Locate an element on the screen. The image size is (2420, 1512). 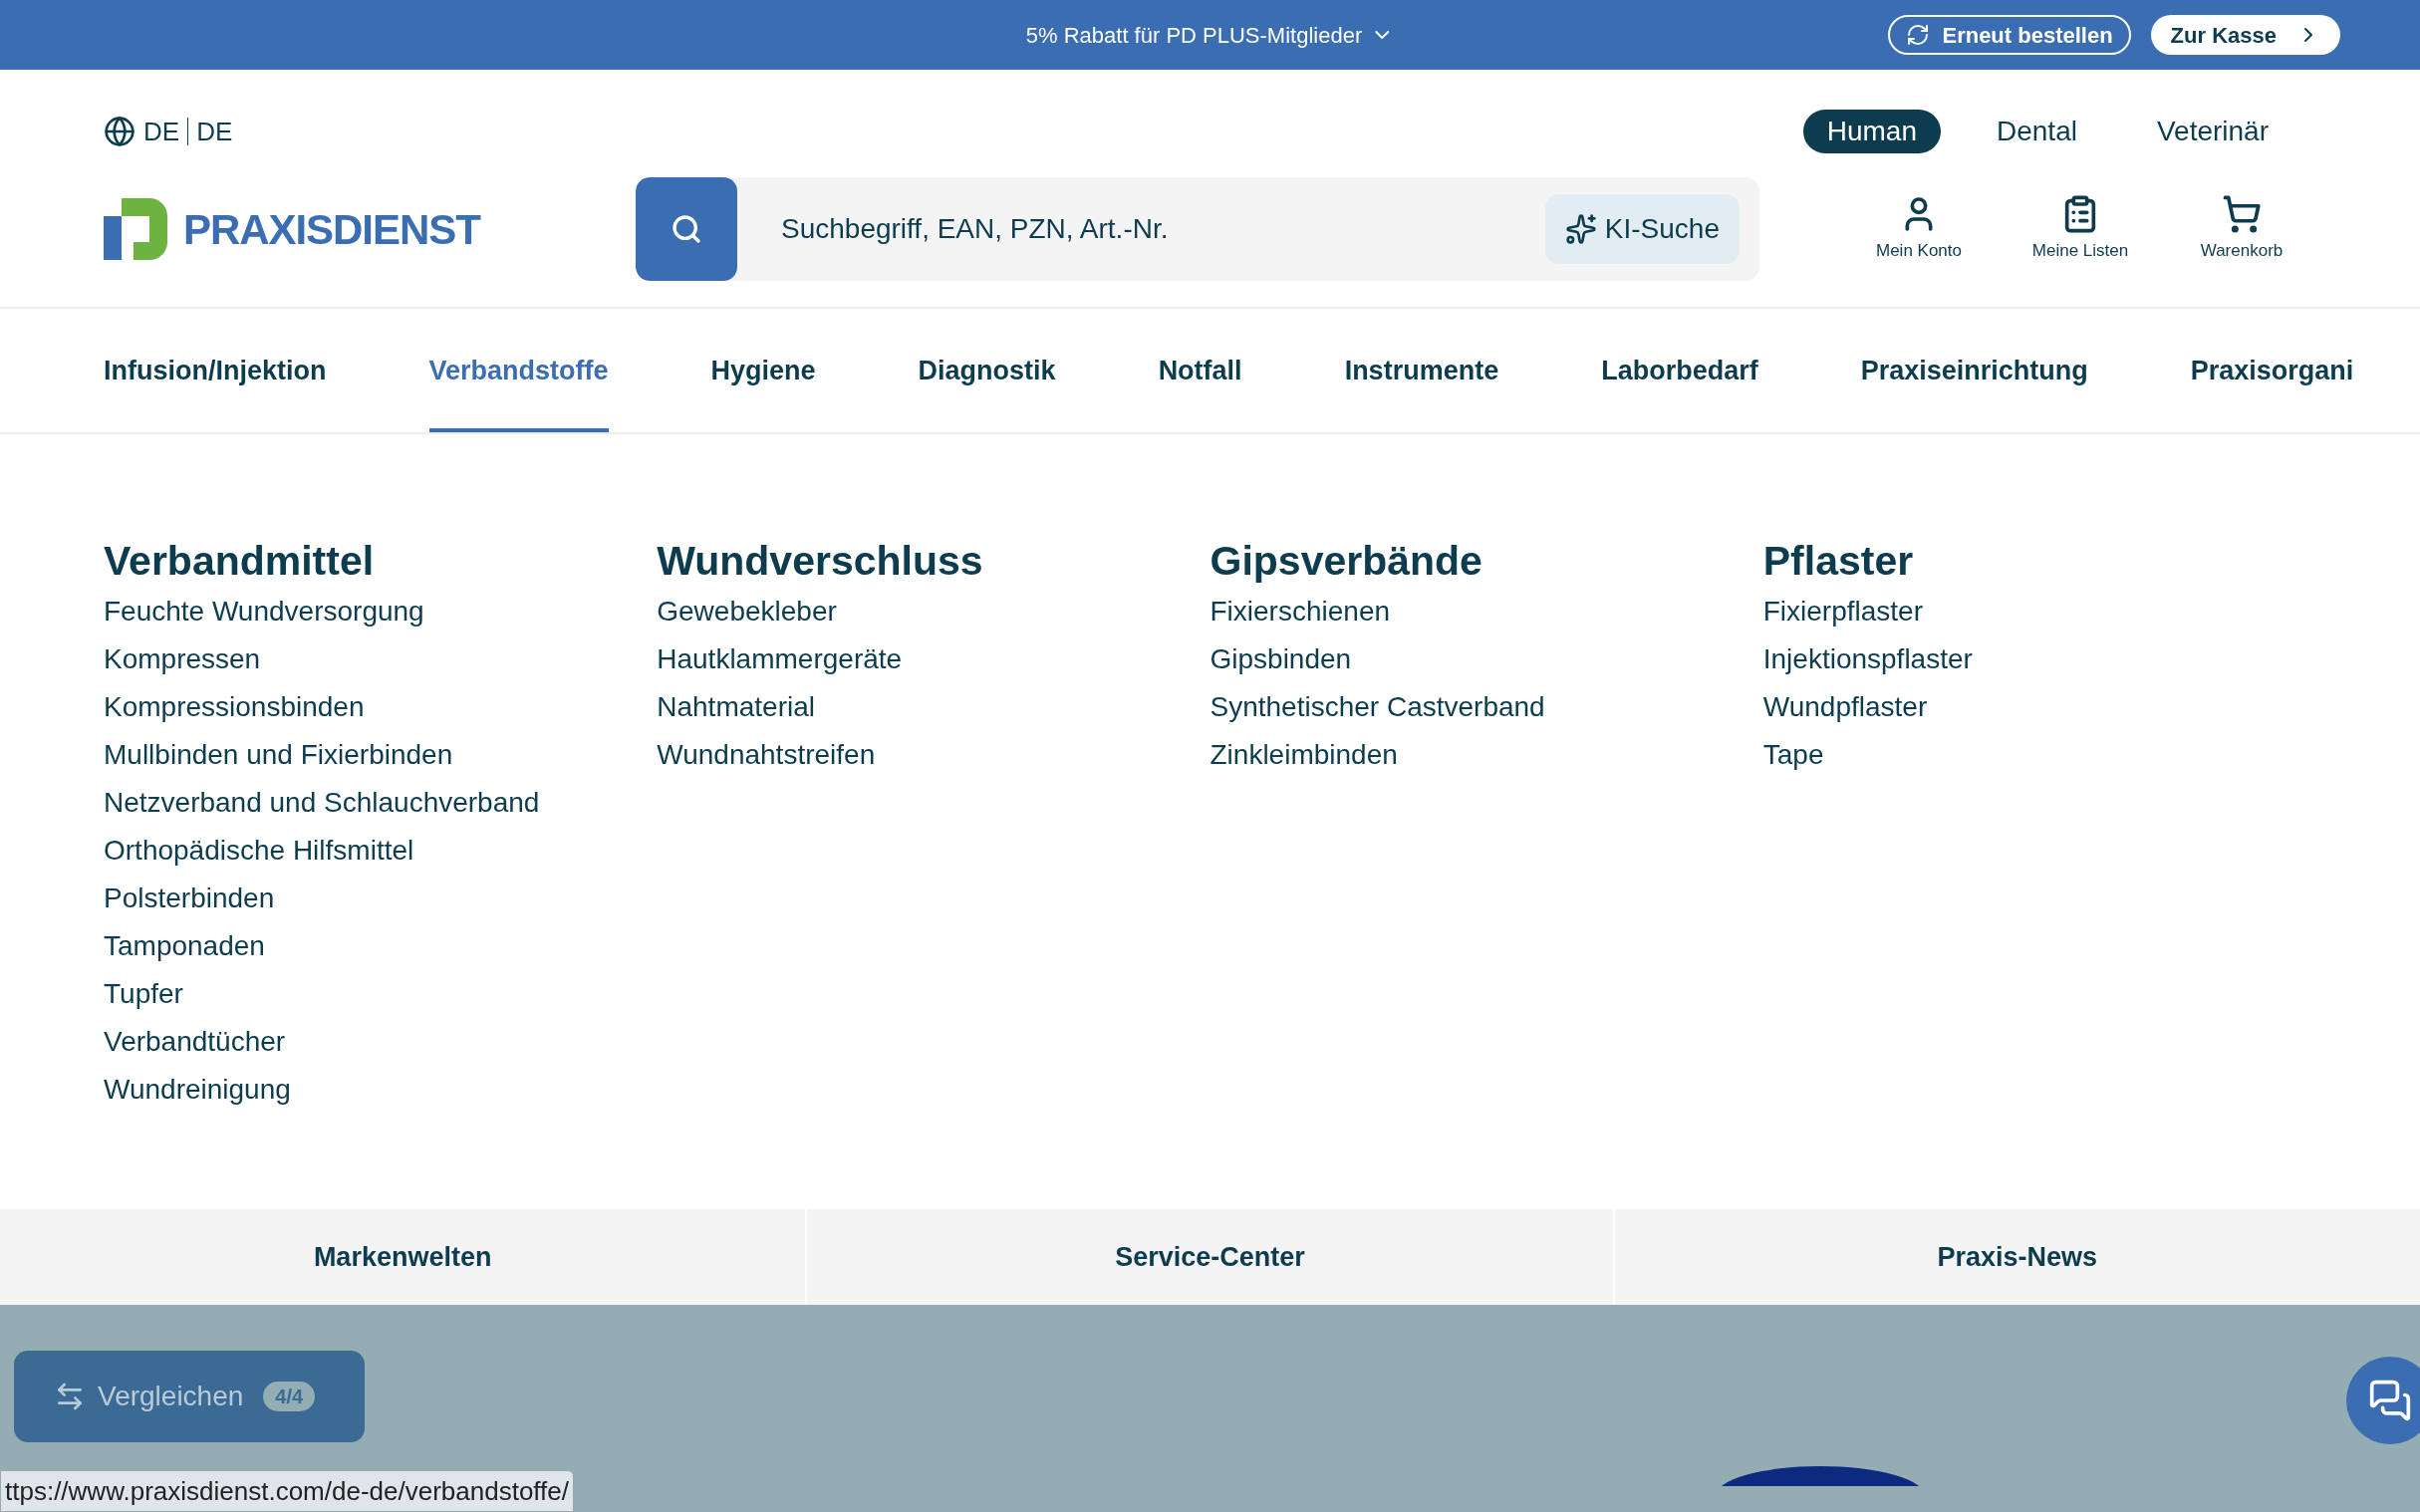
language-selector: DE DE is located at coordinates (168, 131).